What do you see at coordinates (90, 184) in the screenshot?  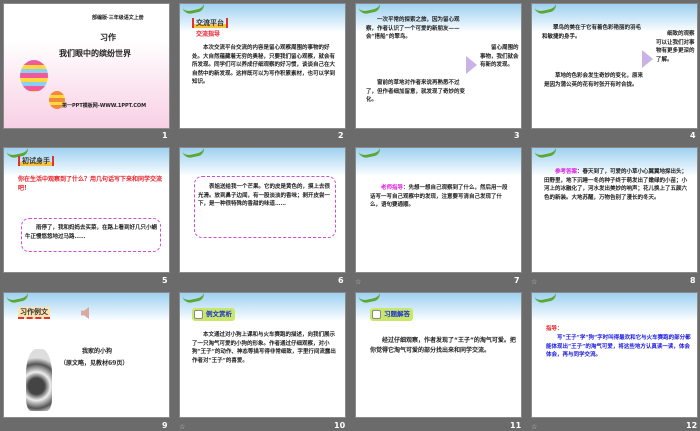 I see `task-prompt: 你在生活中观察到了什么？用几句话写下来和同学交流吧！` at bounding box center [90, 184].